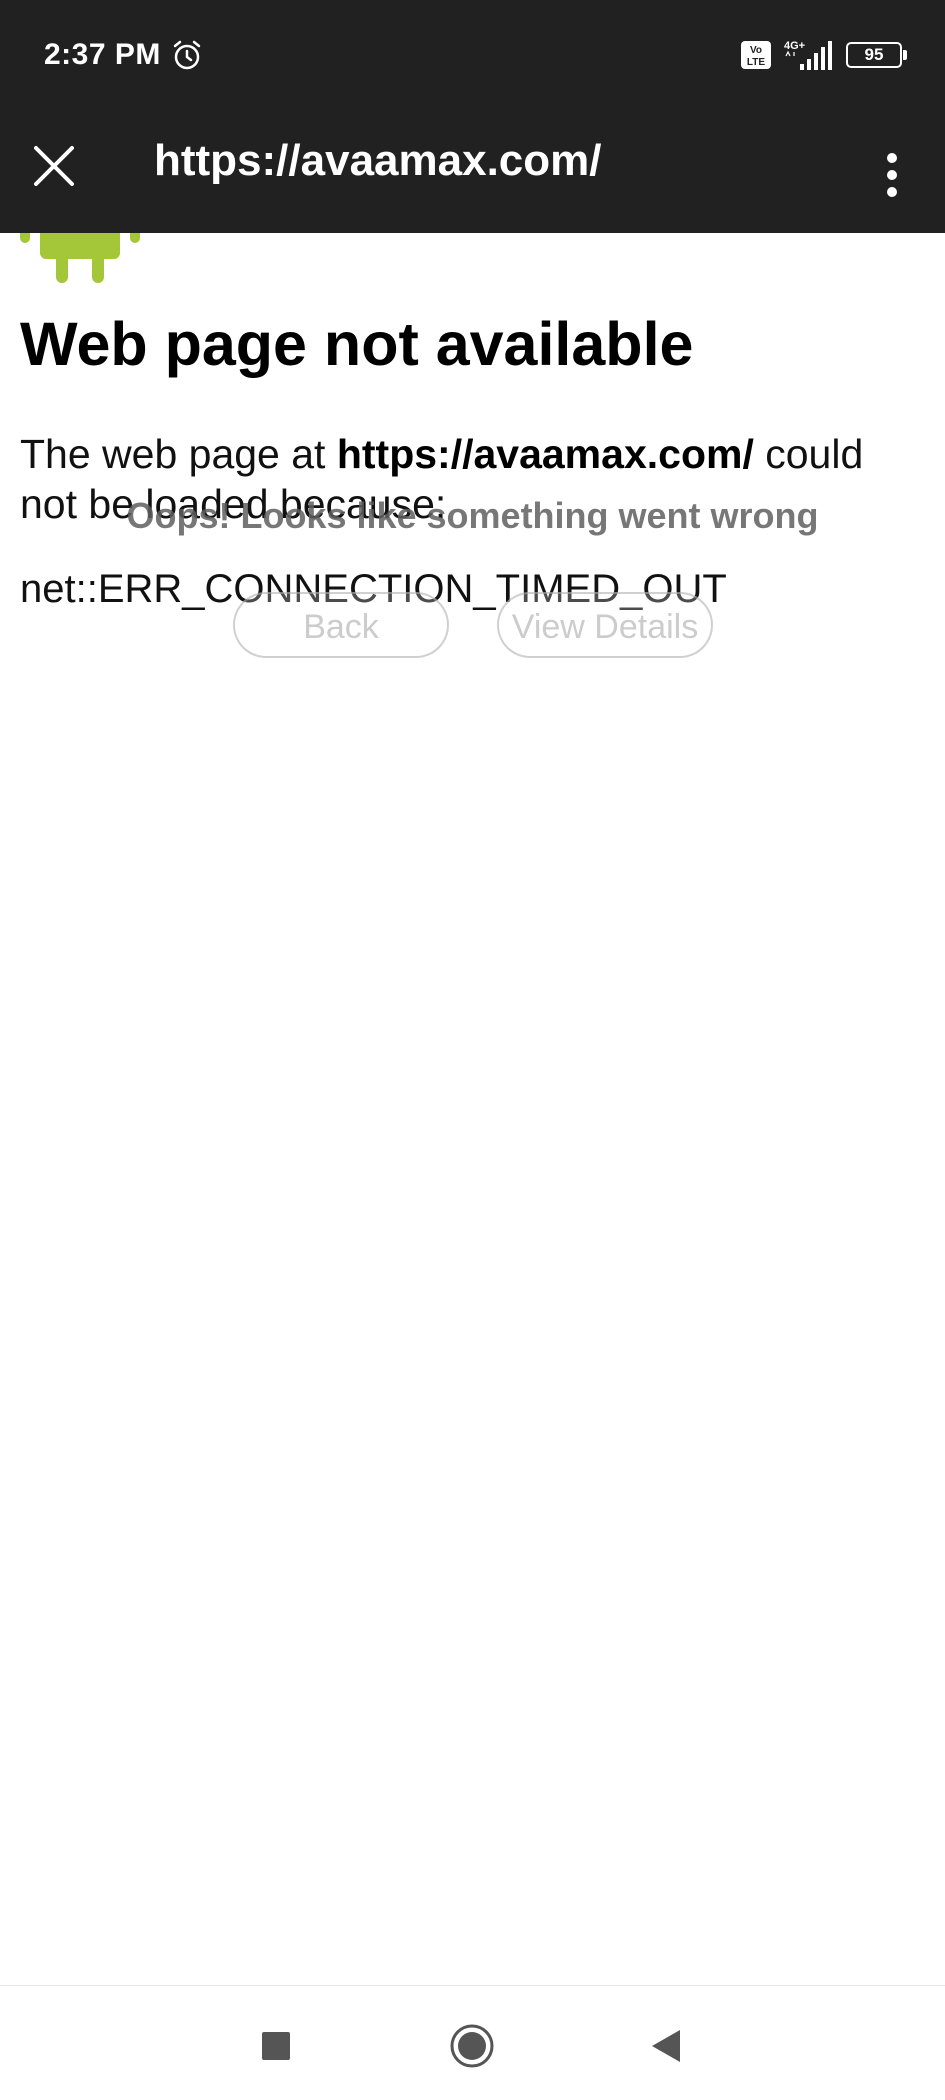  Describe the element at coordinates (80, 258) in the screenshot. I see `android-robot-icon` at that location.